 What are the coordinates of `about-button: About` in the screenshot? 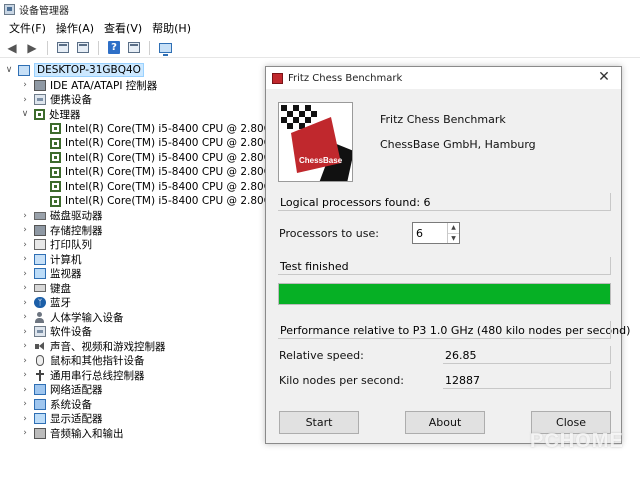 It's located at (445, 422).